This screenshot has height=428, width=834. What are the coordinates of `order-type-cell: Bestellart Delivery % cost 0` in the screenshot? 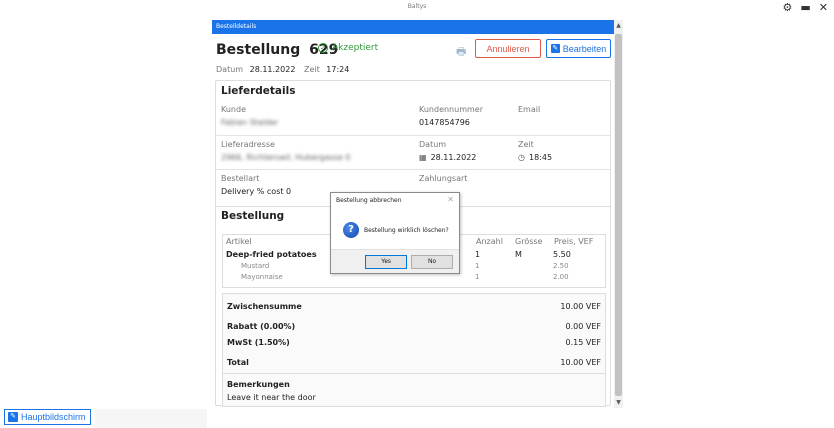 It's located at (256, 185).